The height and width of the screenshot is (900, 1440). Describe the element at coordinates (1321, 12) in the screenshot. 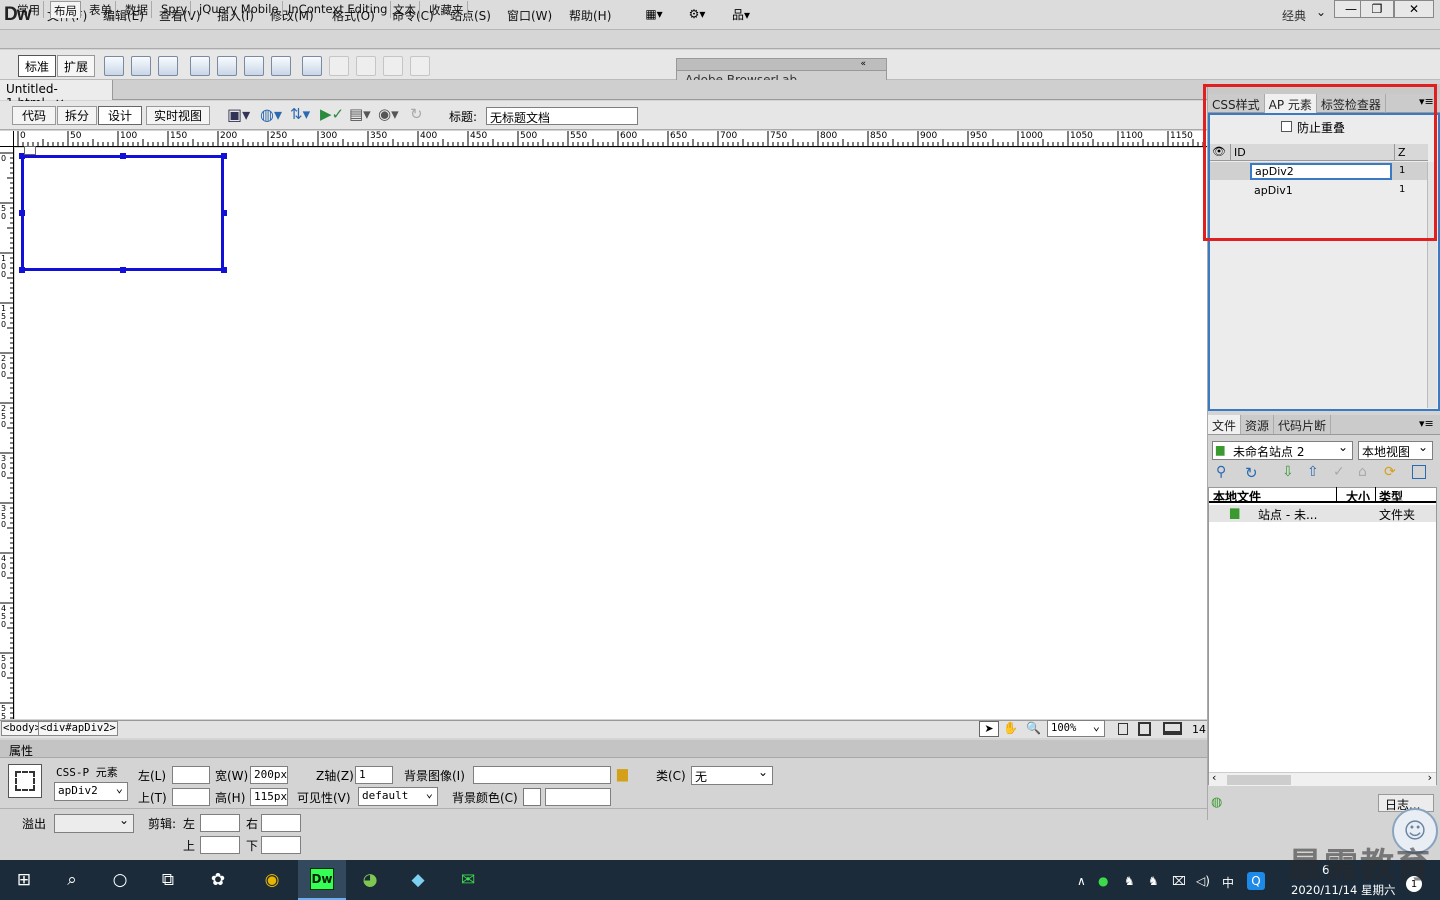

I see `chevron-down-icon: ⌄` at that location.